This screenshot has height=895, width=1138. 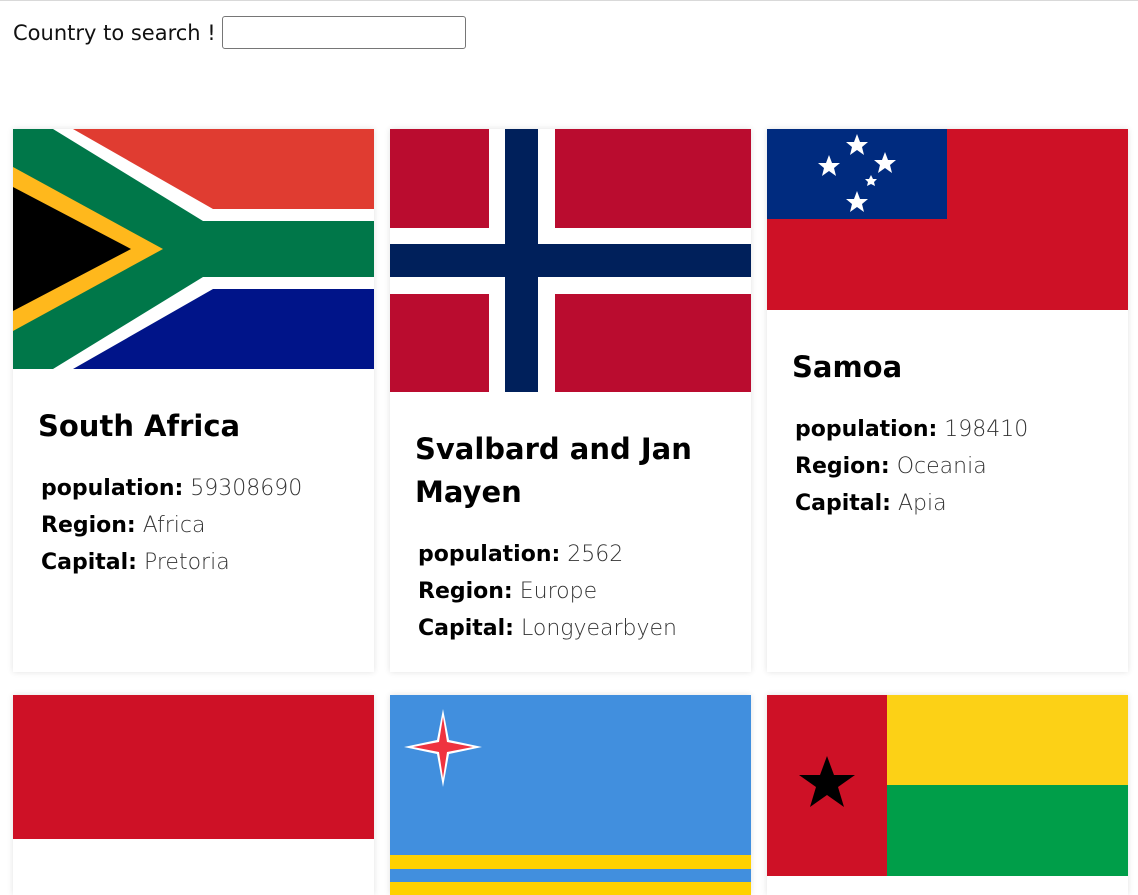 I want to click on population-line: population: 59308690, so click(x=195, y=488).